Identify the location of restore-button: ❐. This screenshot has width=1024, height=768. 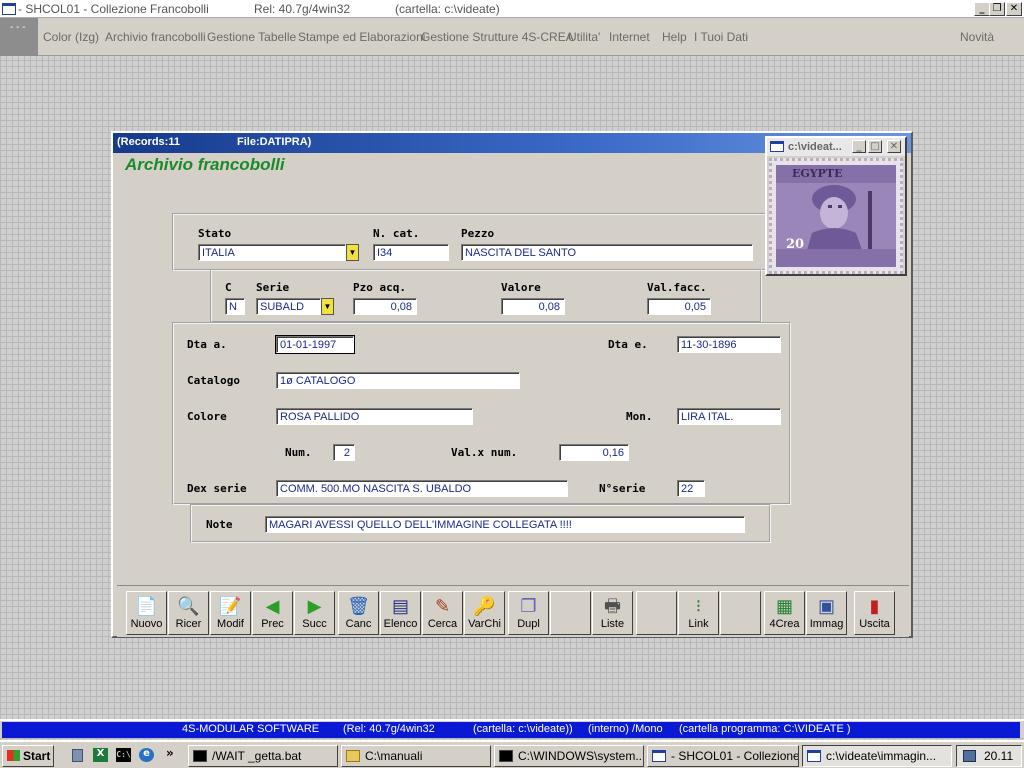
(997, 9).